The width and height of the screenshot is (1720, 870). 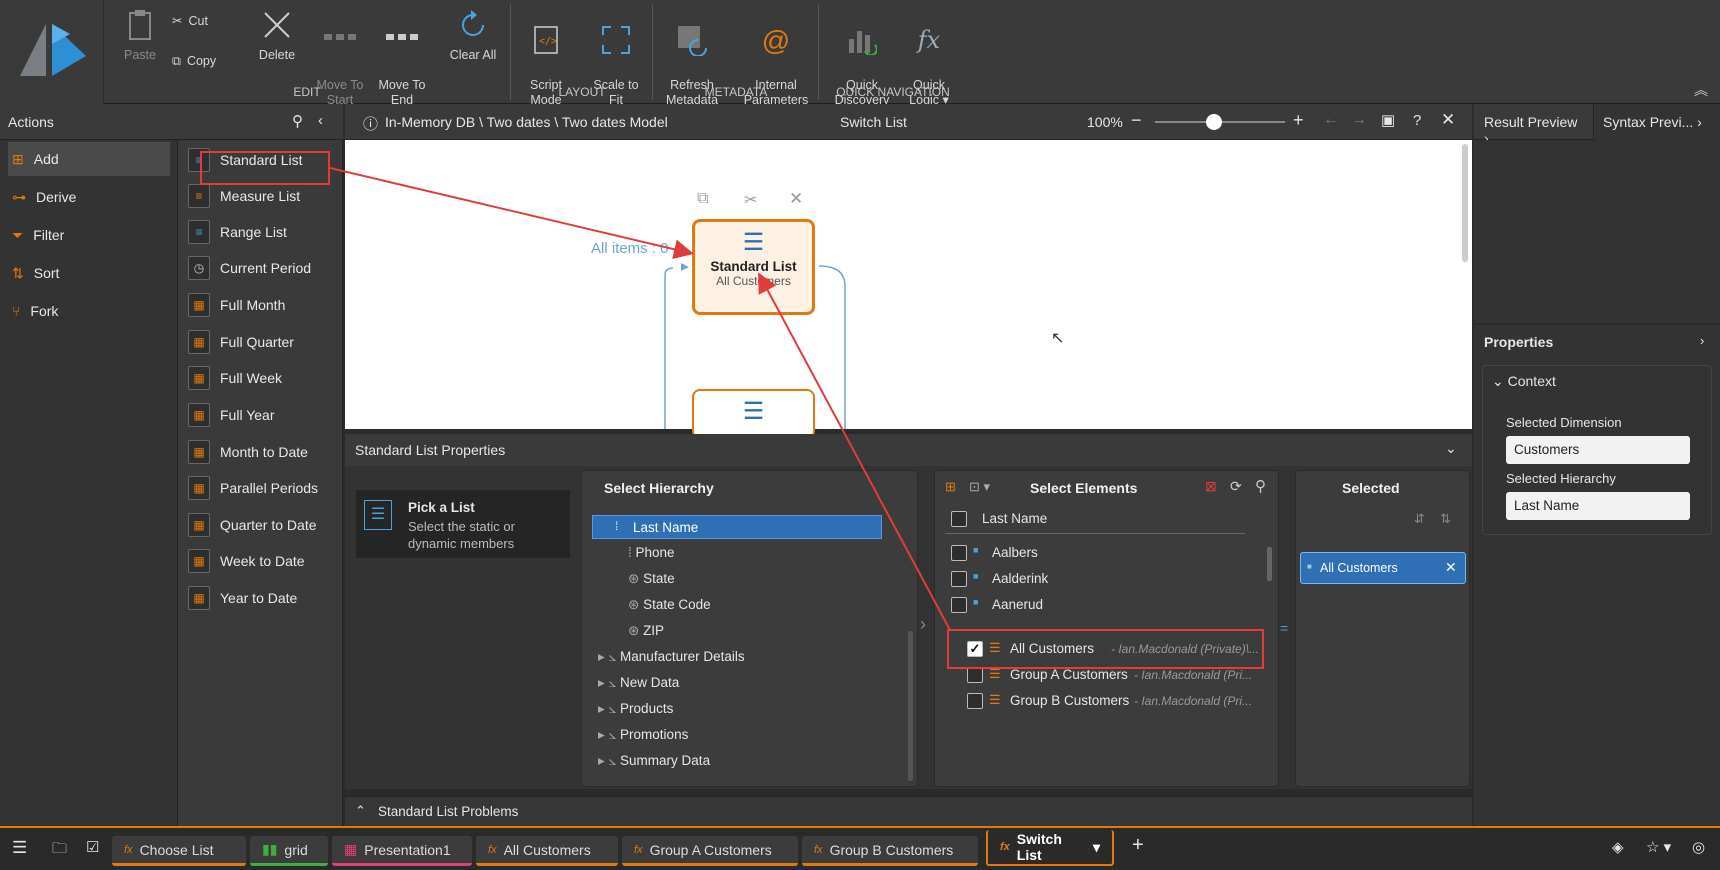 What do you see at coordinates (651, 552) in the screenshot?
I see `hierarchy-item: ⁞ Phone` at bounding box center [651, 552].